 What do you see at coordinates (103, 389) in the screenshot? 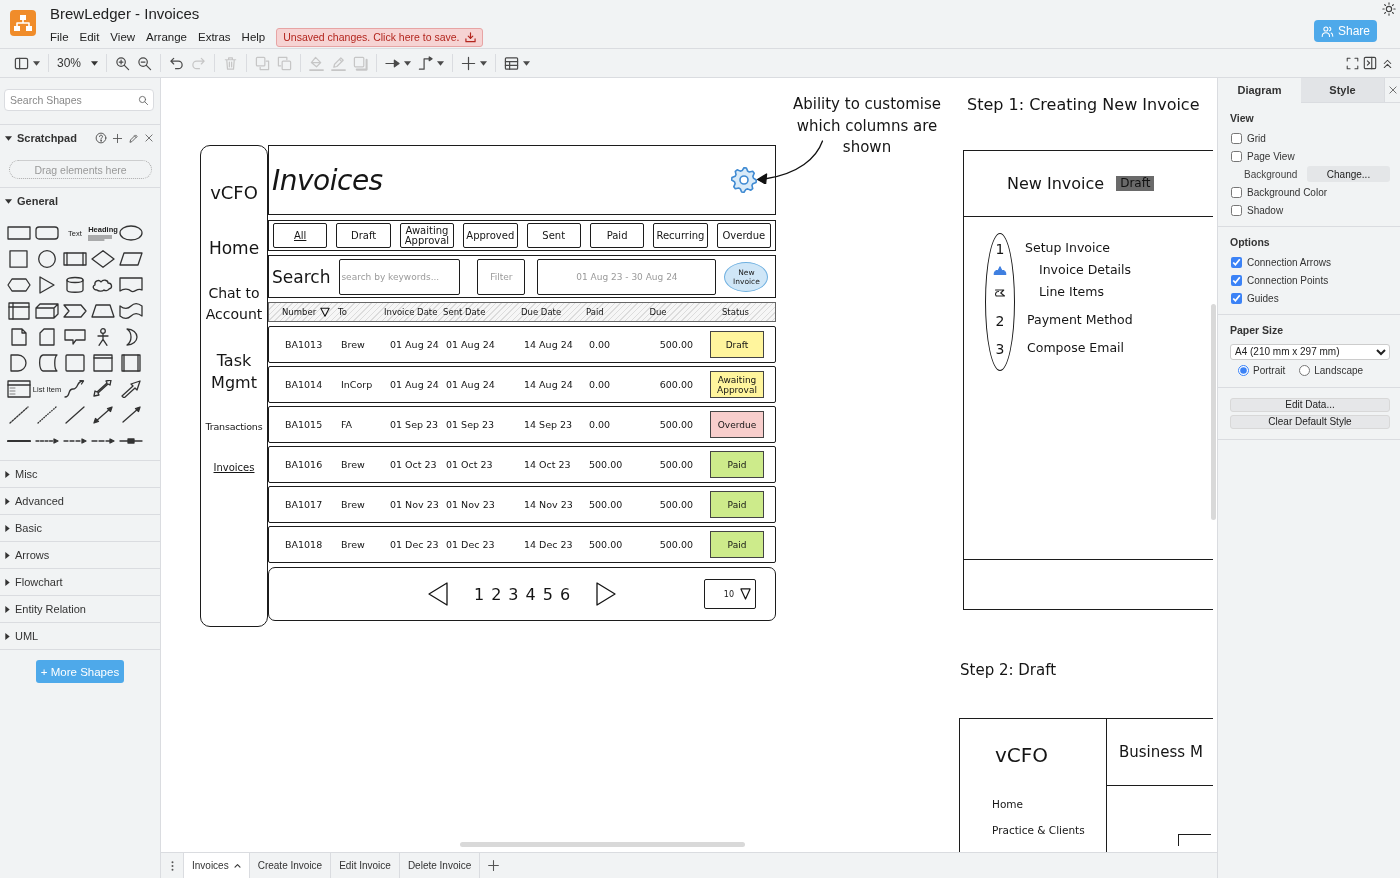
I see `double-arrow-icon` at bounding box center [103, 389].